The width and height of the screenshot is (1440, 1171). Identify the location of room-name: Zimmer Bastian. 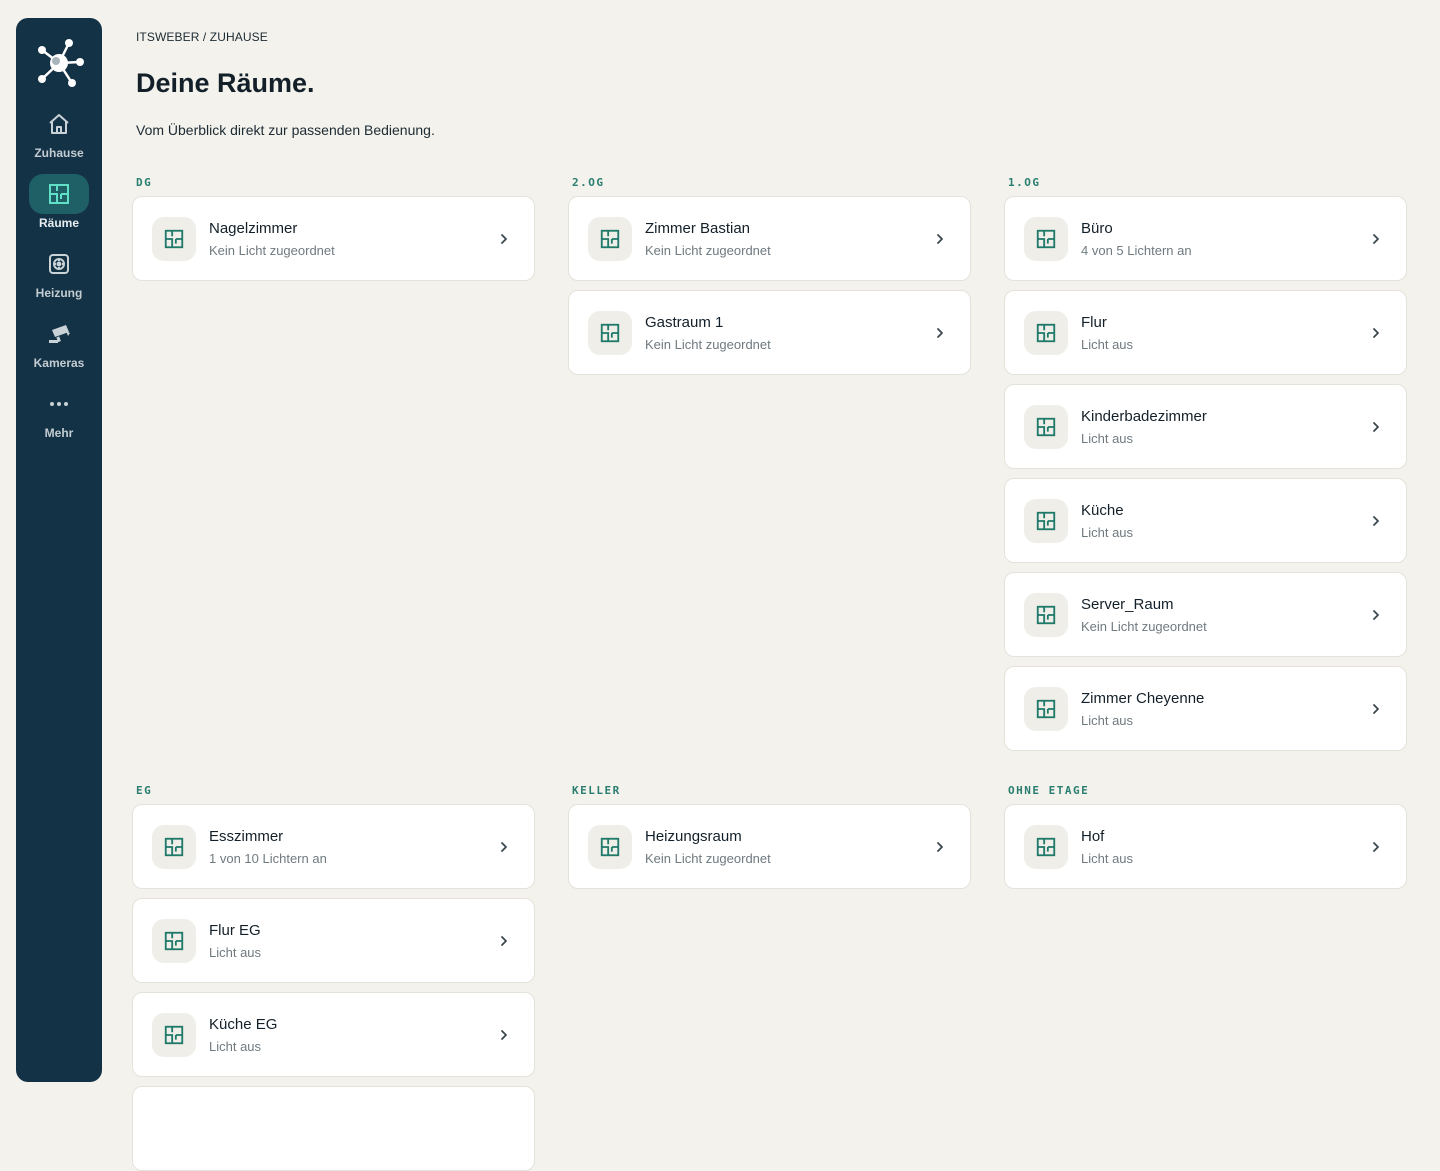
(698, 228).